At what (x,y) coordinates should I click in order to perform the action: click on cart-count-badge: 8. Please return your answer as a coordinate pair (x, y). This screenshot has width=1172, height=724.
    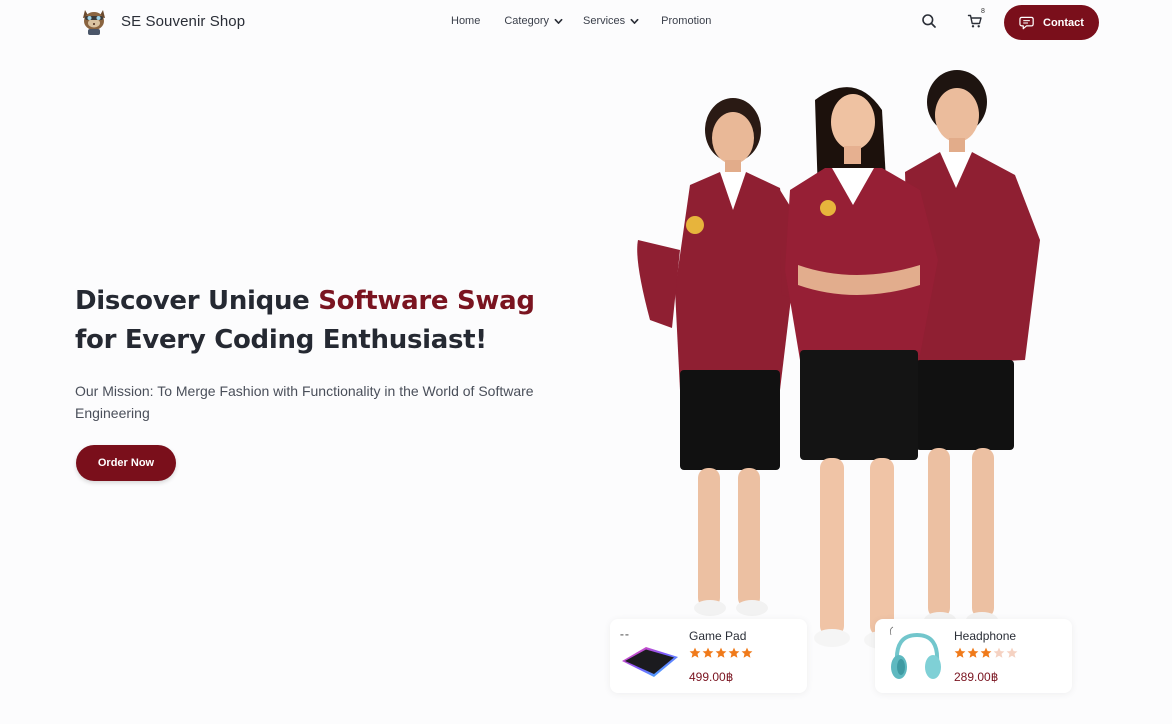
    Looking at the image, I should click on (983, 11).